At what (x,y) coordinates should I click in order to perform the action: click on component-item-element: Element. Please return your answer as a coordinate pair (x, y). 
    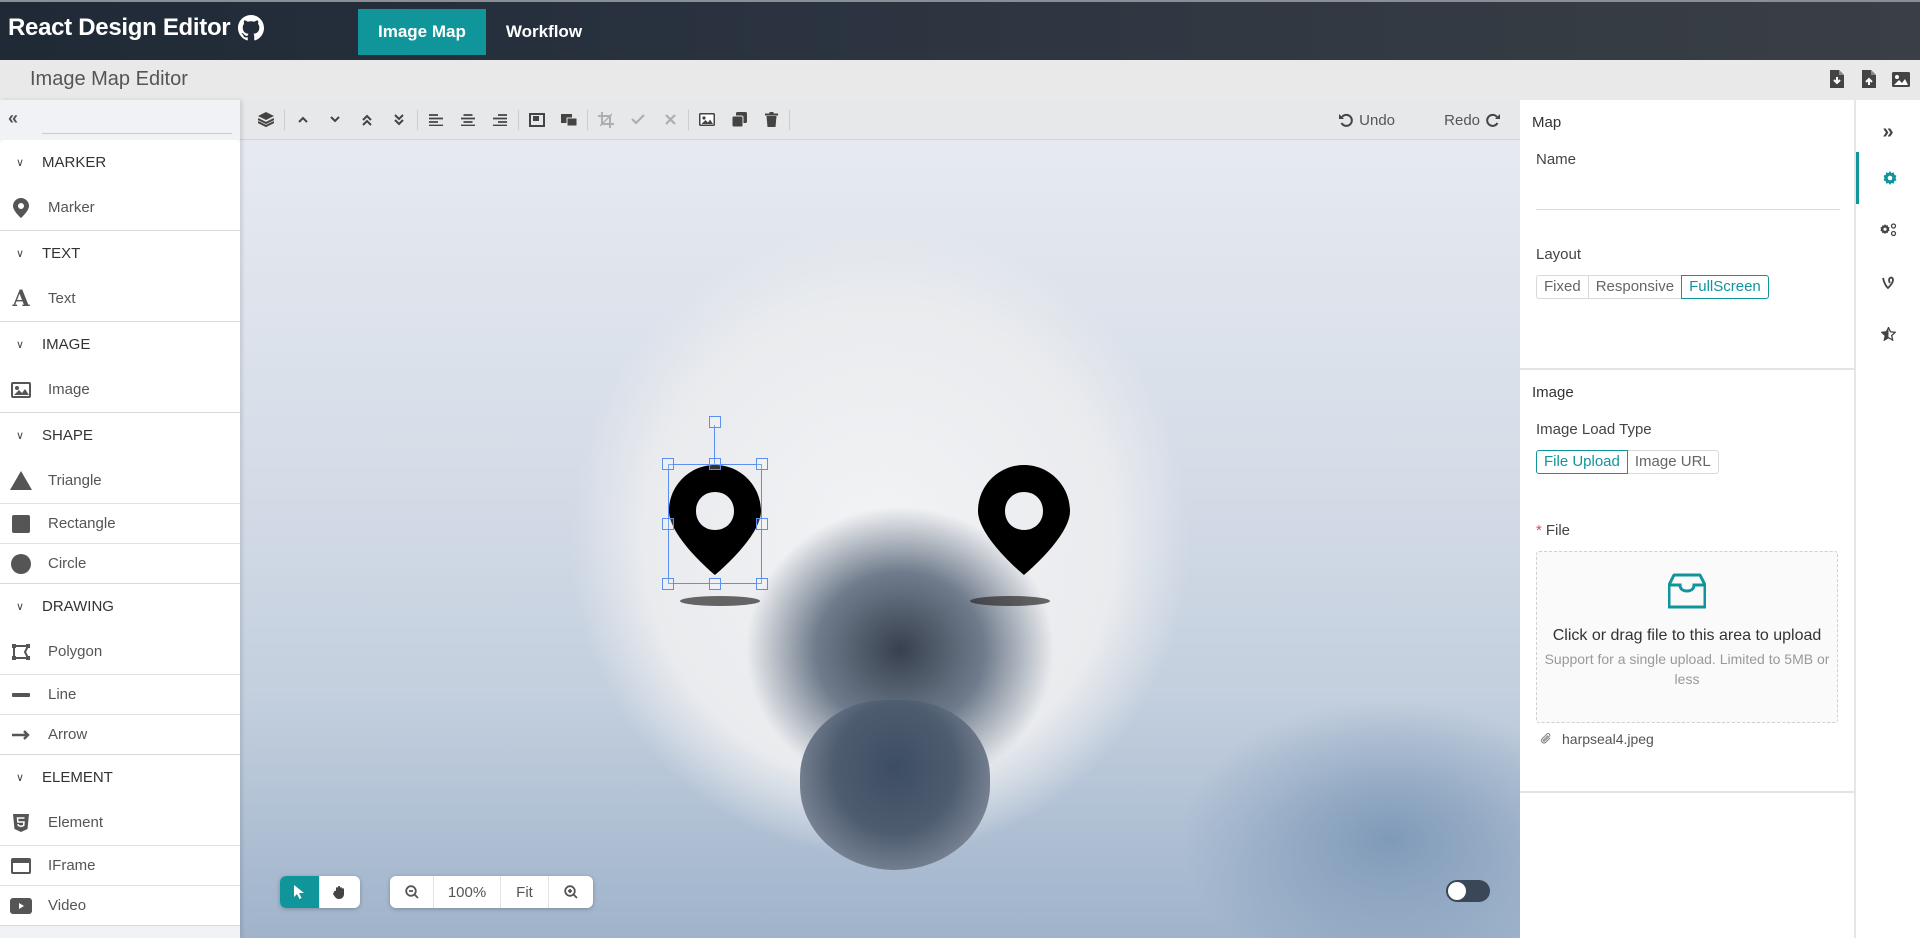
    Looking at the image, I should click on (120, 823).